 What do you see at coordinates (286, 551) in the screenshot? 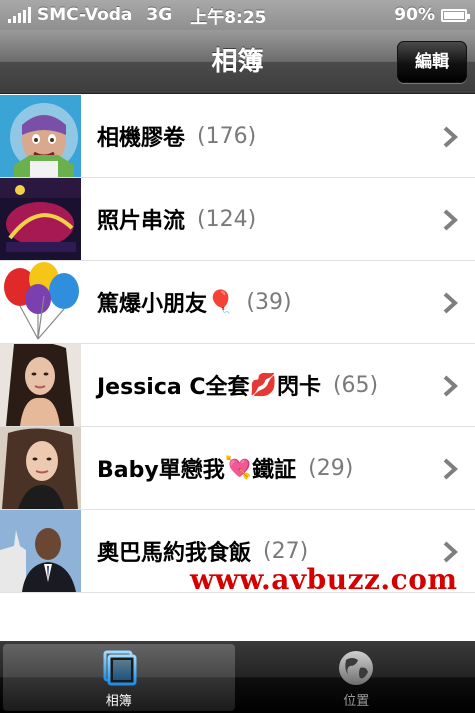
I see `album-count: (27)` at bounding box center [286, 551].